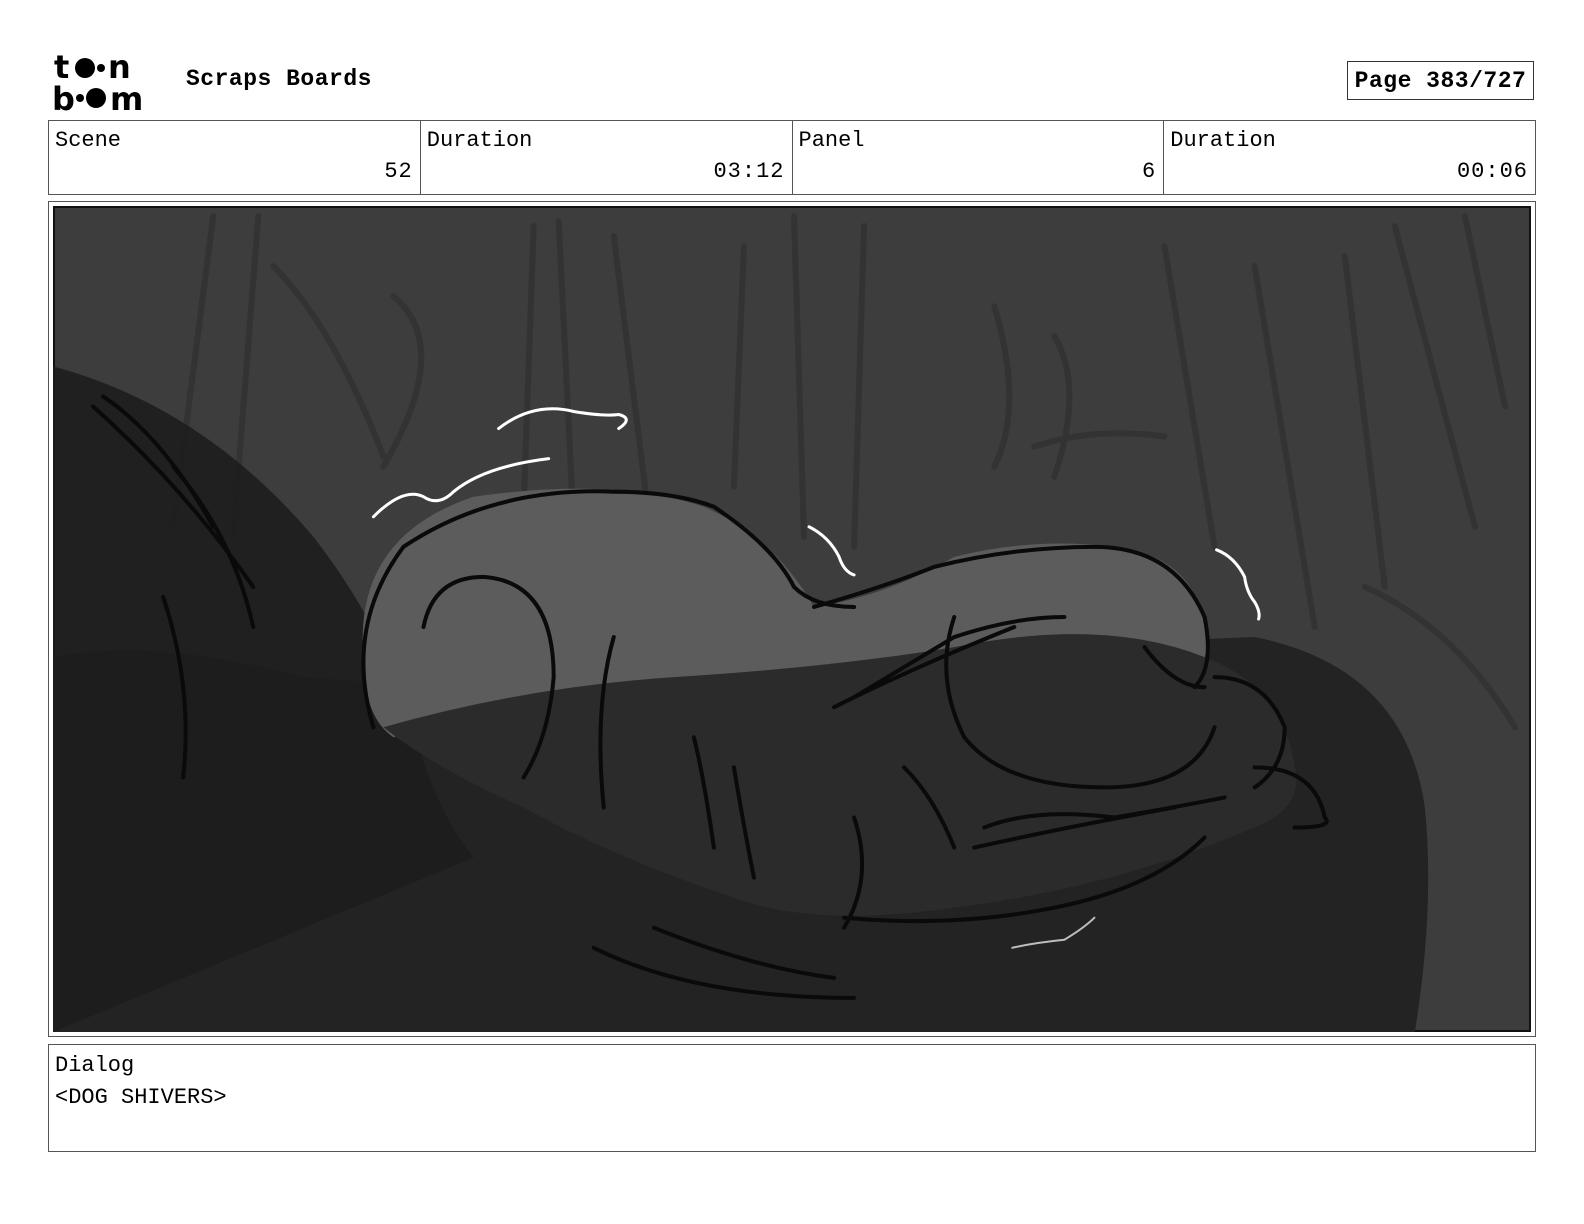  I want to click on panel-duration-cell: Duration 00:06, so click(1349, 157).